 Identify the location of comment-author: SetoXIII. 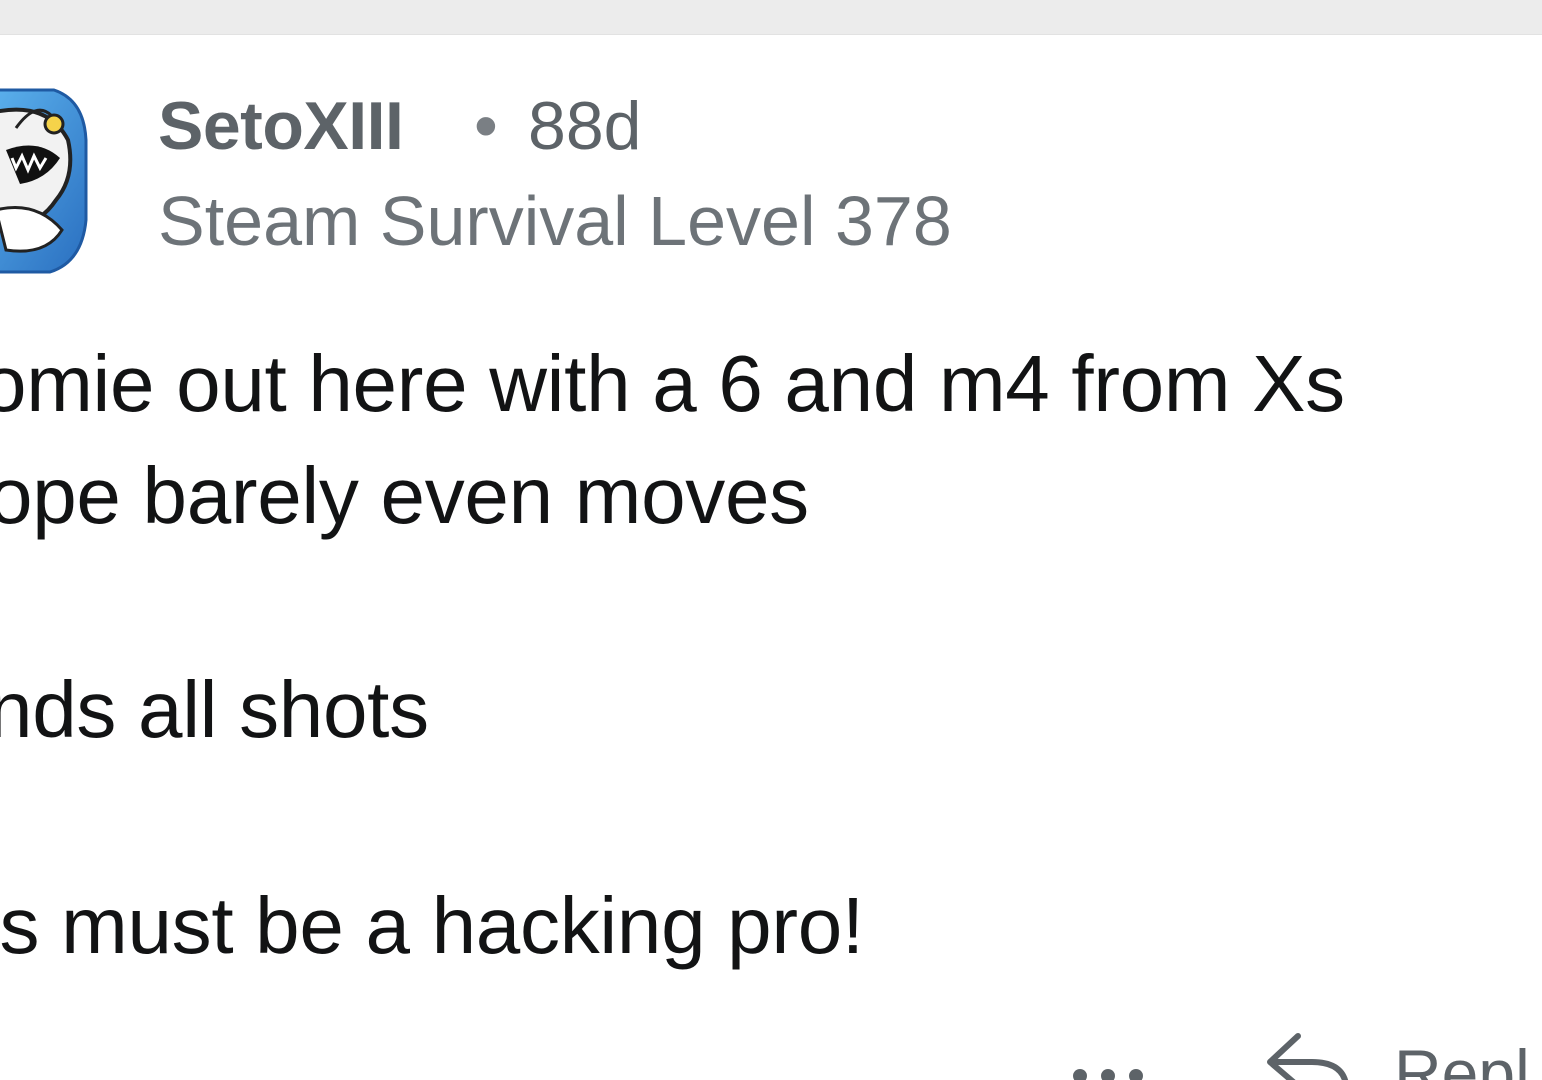
(281, 126).